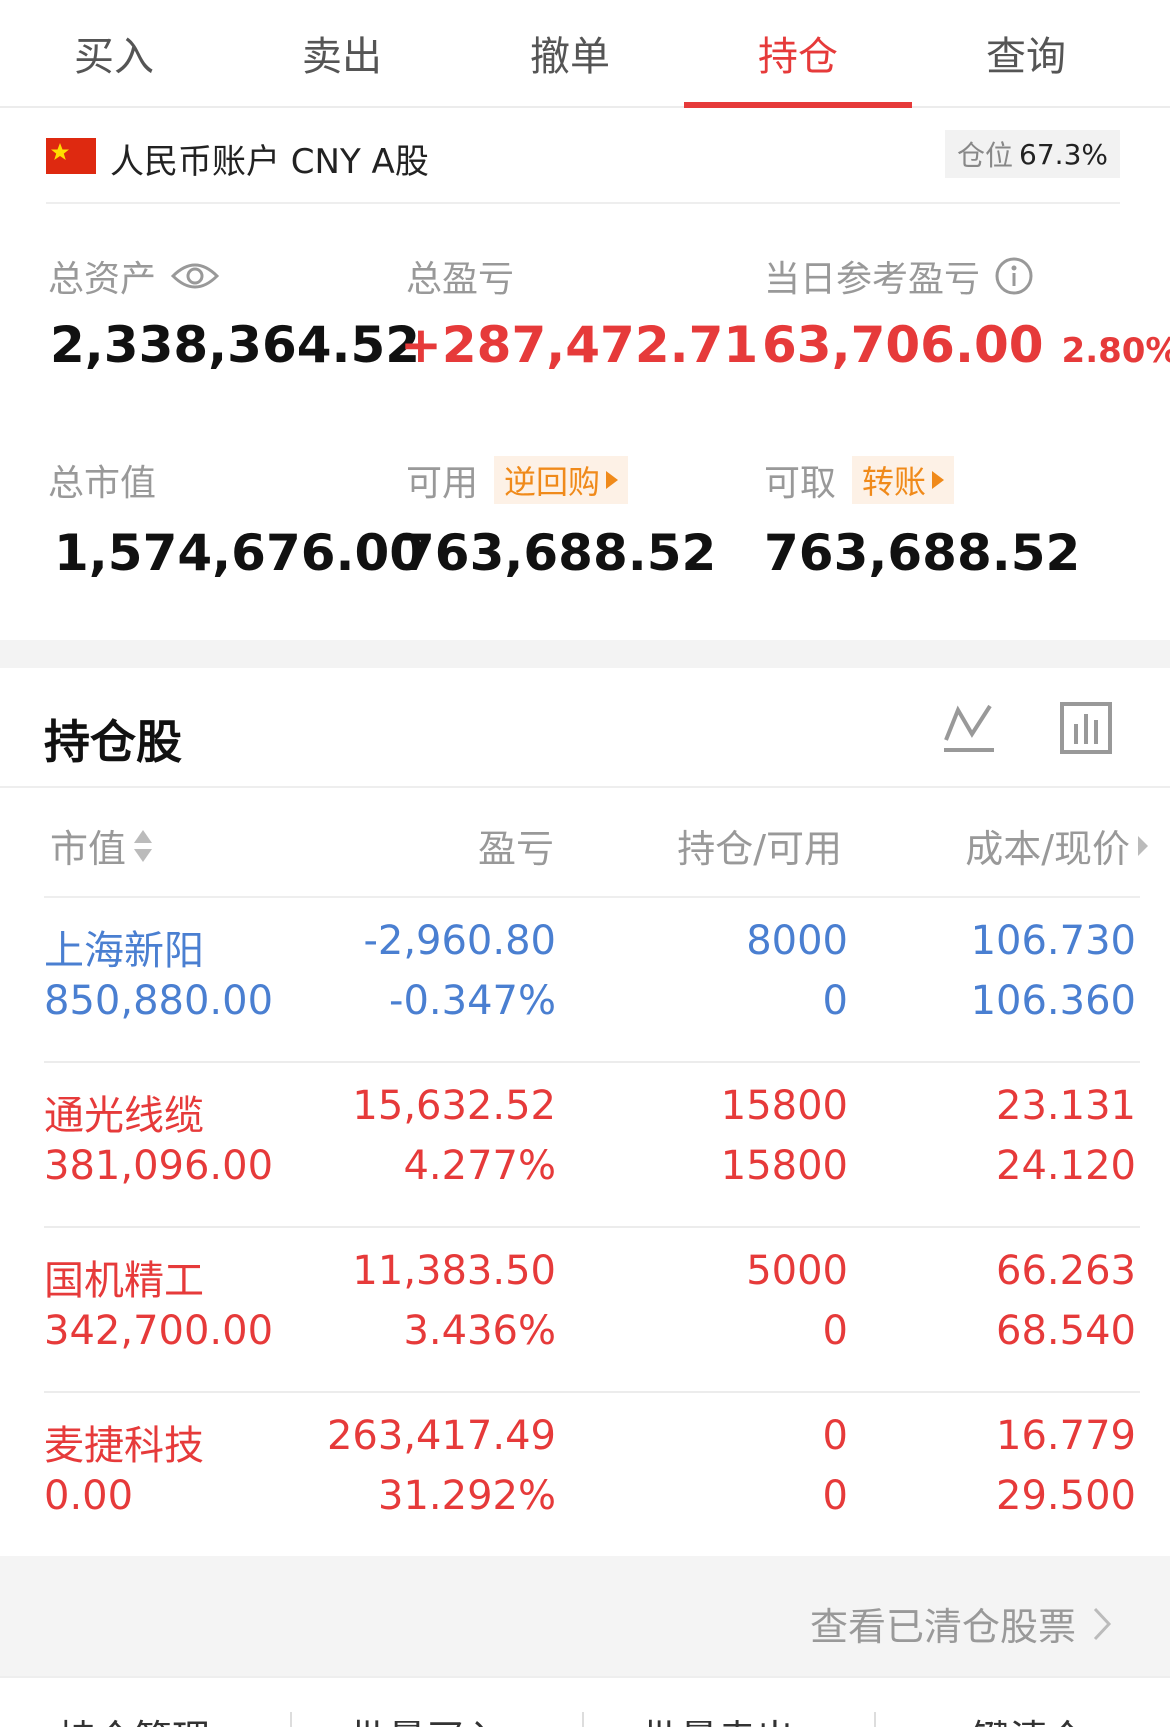 Image resolution: width=1170 pixels, height=1727 pixels. I want to click on position-ratio-badge: 仓位 67.3%, so click(1032, 154).